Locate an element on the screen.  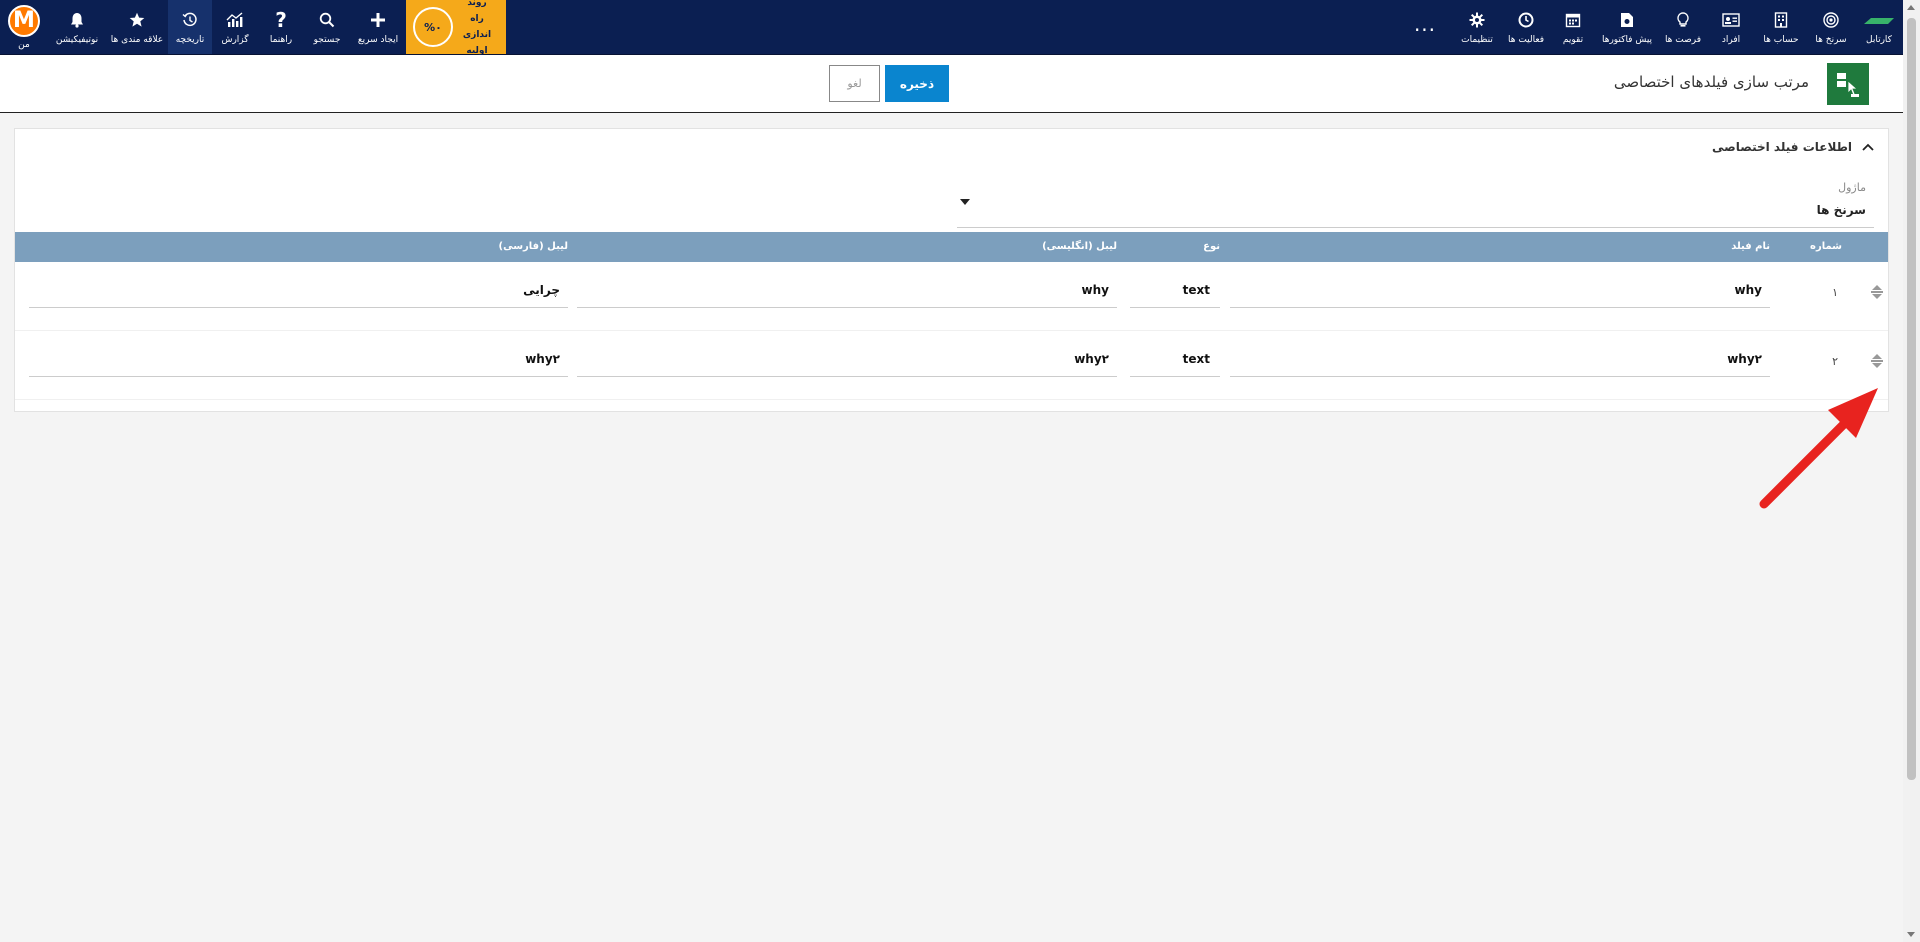
label-en-value: why is located at coordinates (1095, 290).